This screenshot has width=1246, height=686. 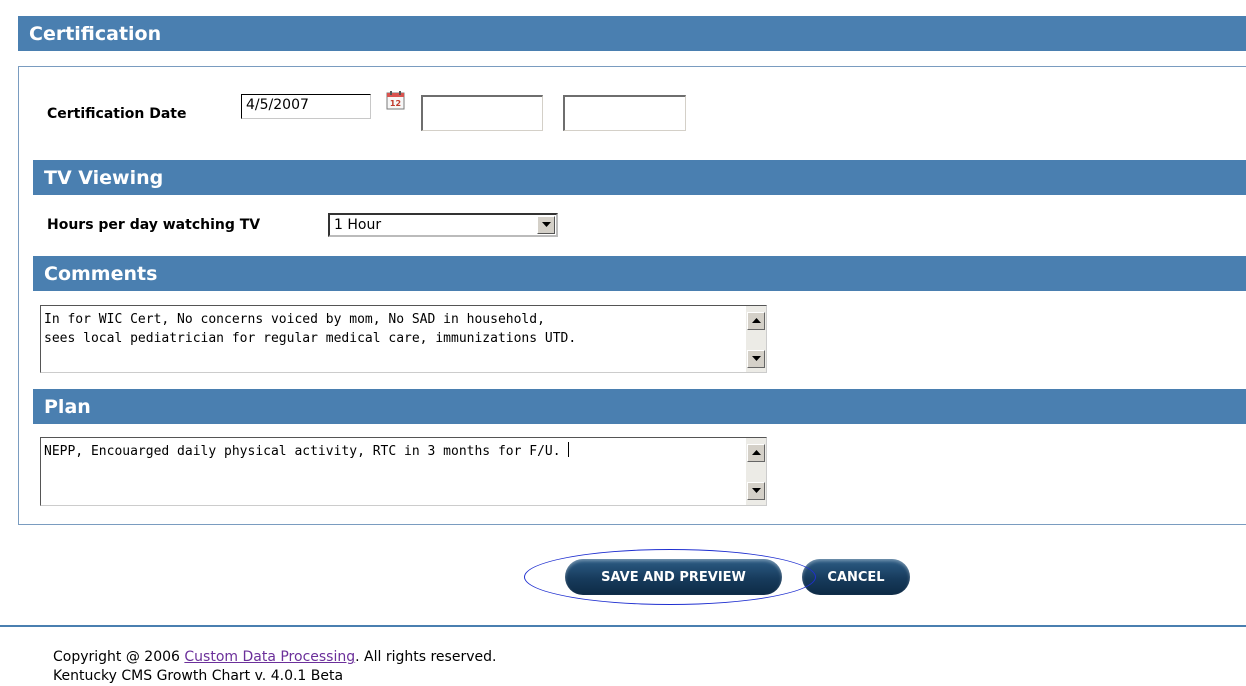 What do you see at coordinates (546, 225) in the screenshot?
I see `dropdown-arrow-icon` at bounding box center [546, 225].